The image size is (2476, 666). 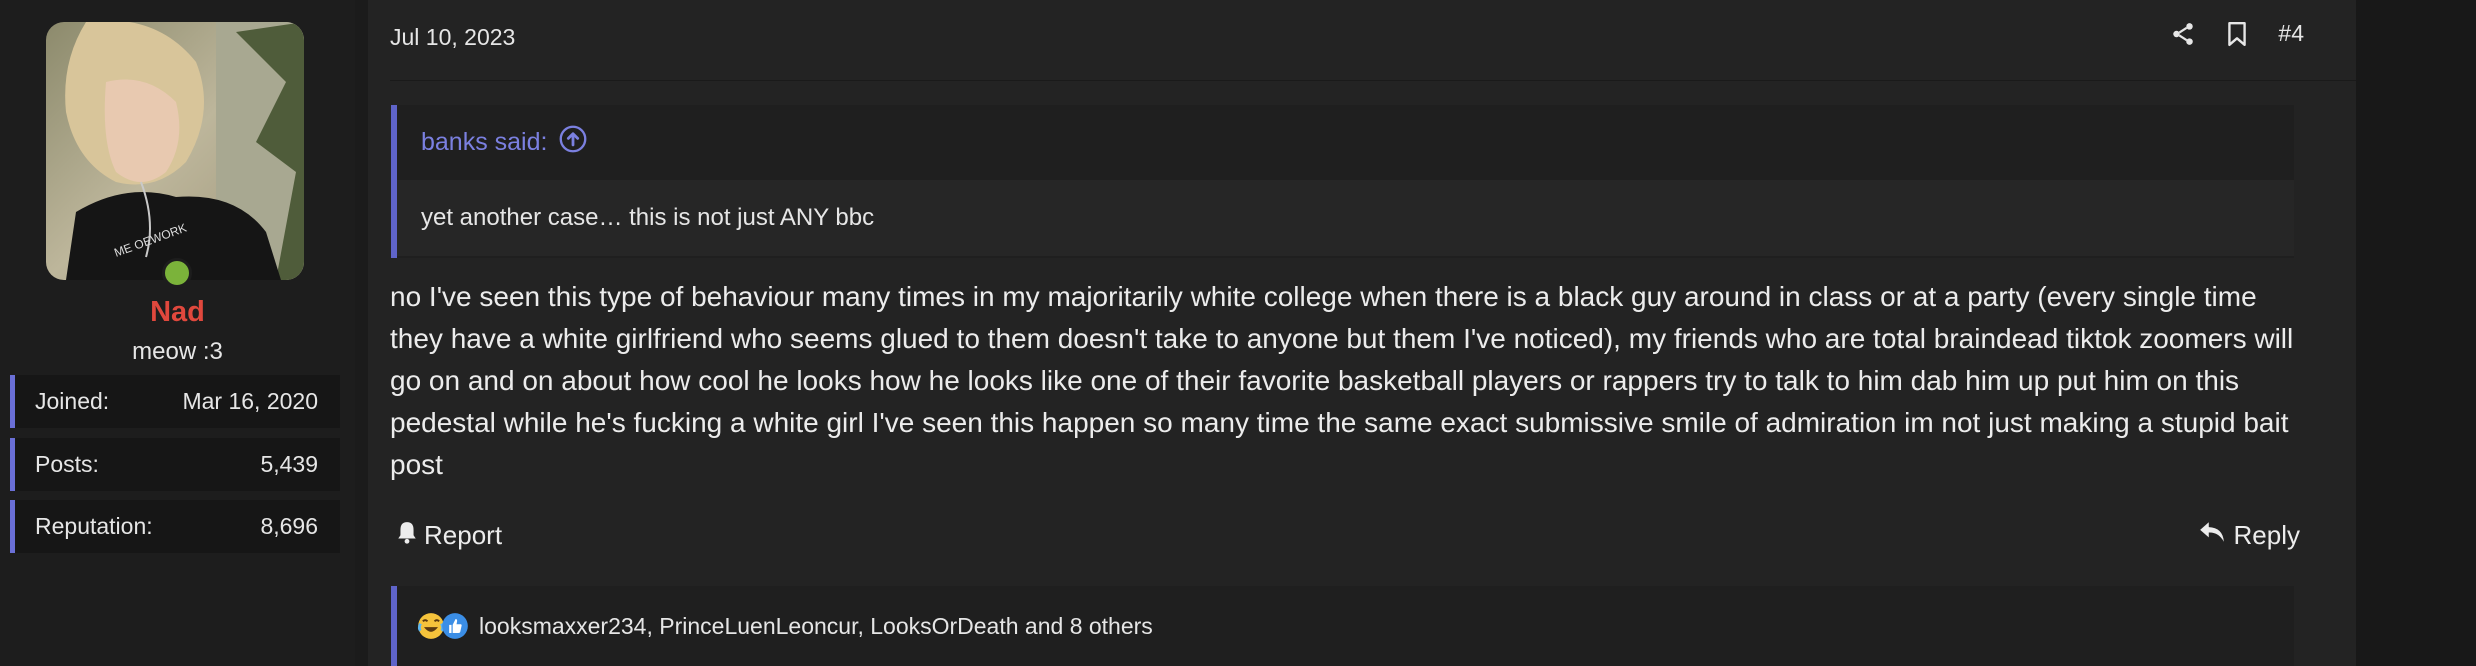 I want to click on share-icon, so click(x=2183, y=34).